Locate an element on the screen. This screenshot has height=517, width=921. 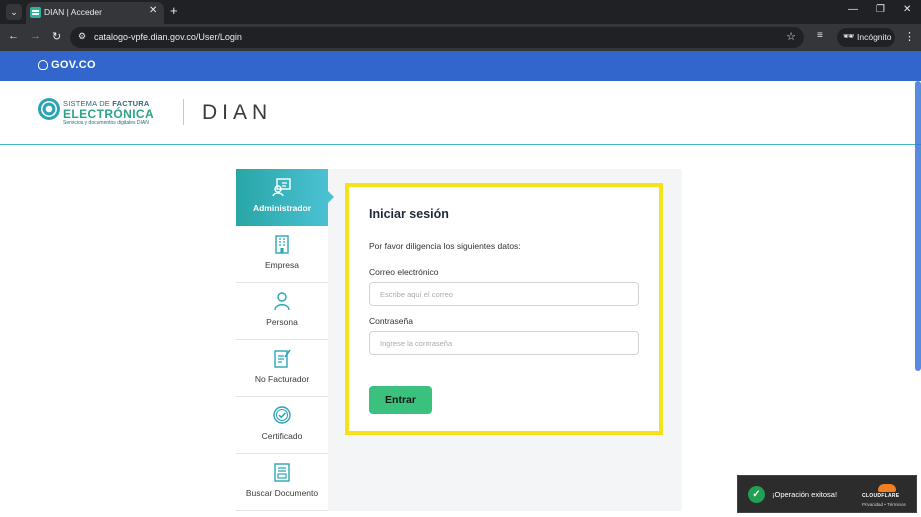
dian-favicon-icon is located at coordinates (35, 12).